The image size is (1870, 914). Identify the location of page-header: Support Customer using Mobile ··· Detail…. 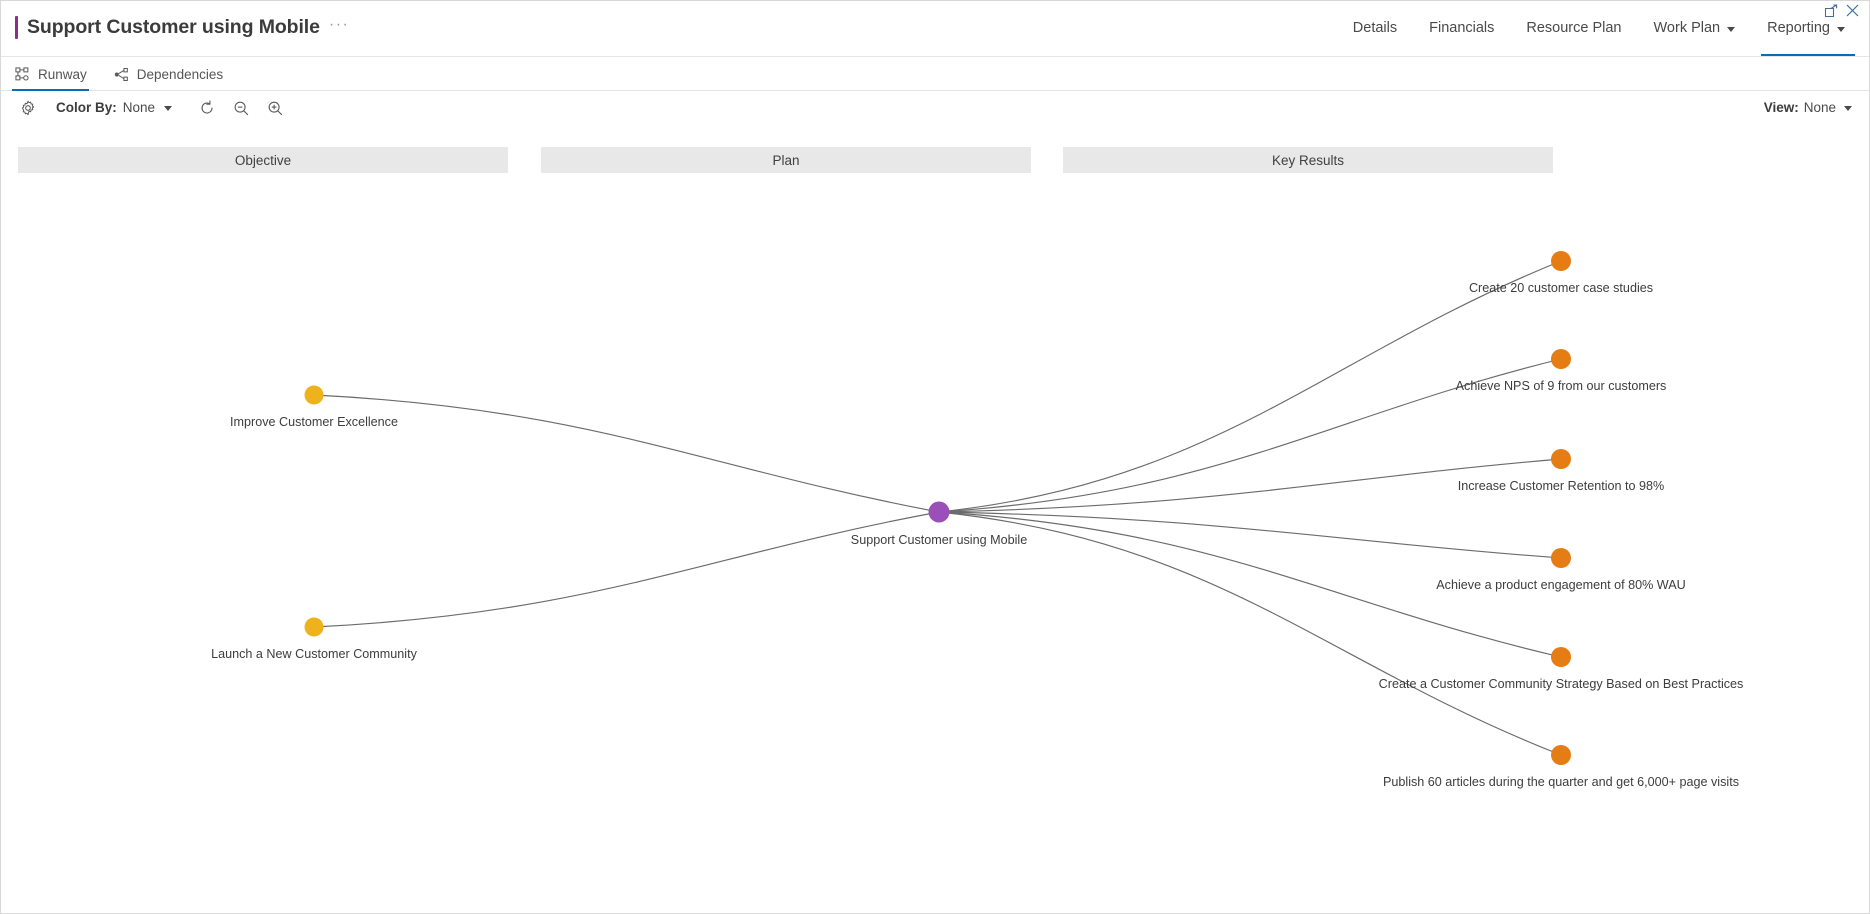
(935, 29).